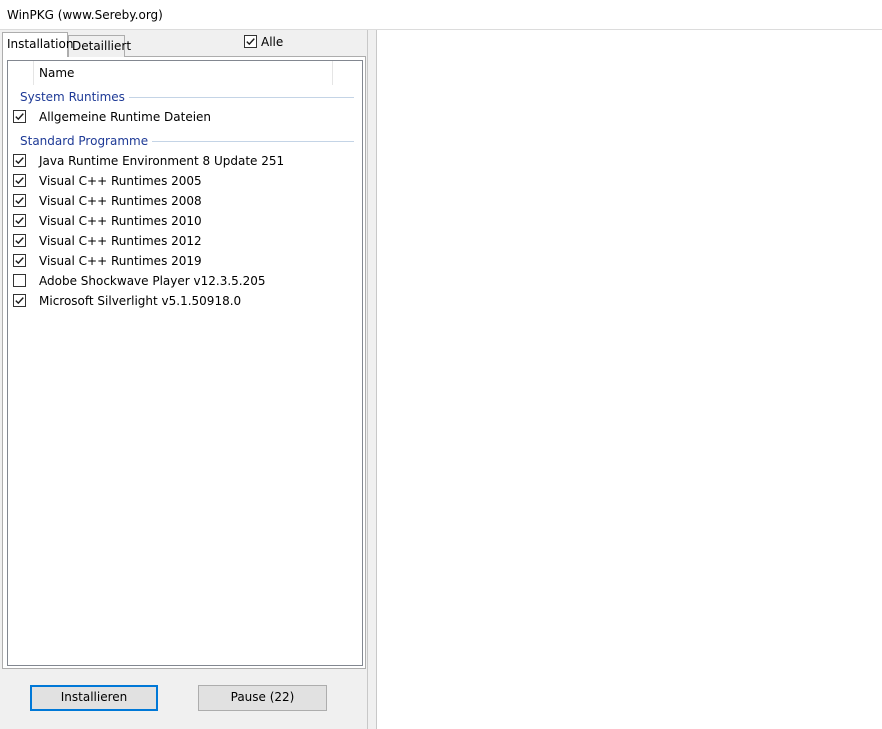 The image size is (882, 729). Describe the element at coordinates (185, 73) in the screenshot. I see `list-column-header: Name` at that location.